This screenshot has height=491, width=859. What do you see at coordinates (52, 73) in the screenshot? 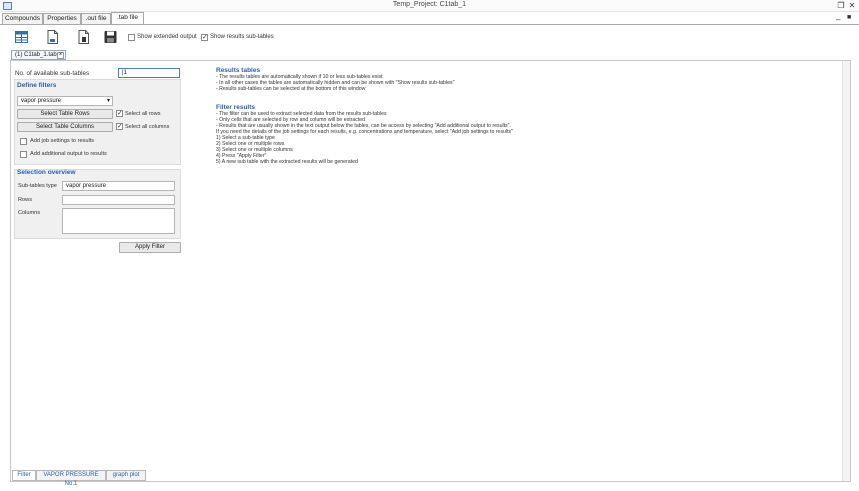
I see `available-subtables-label: No. of available sub-tables` at bounding box center [52, 73].